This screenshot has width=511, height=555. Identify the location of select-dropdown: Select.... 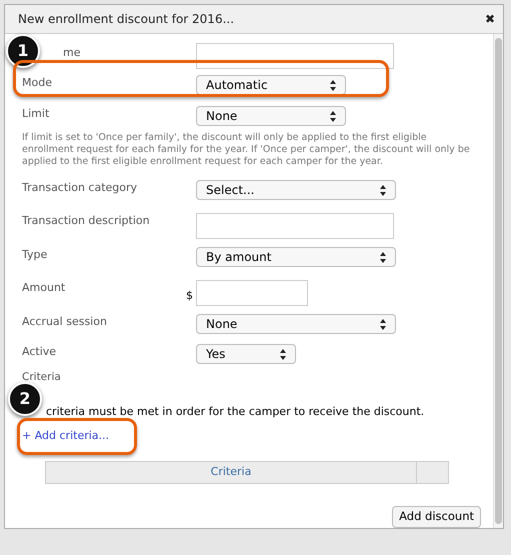
(296, 190).